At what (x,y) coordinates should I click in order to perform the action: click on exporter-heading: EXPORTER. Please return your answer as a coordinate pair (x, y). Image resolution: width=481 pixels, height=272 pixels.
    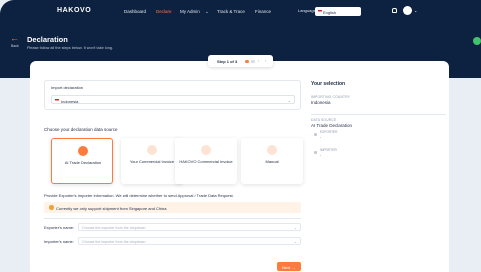
    Looking at the image, I should click on (329, 132).